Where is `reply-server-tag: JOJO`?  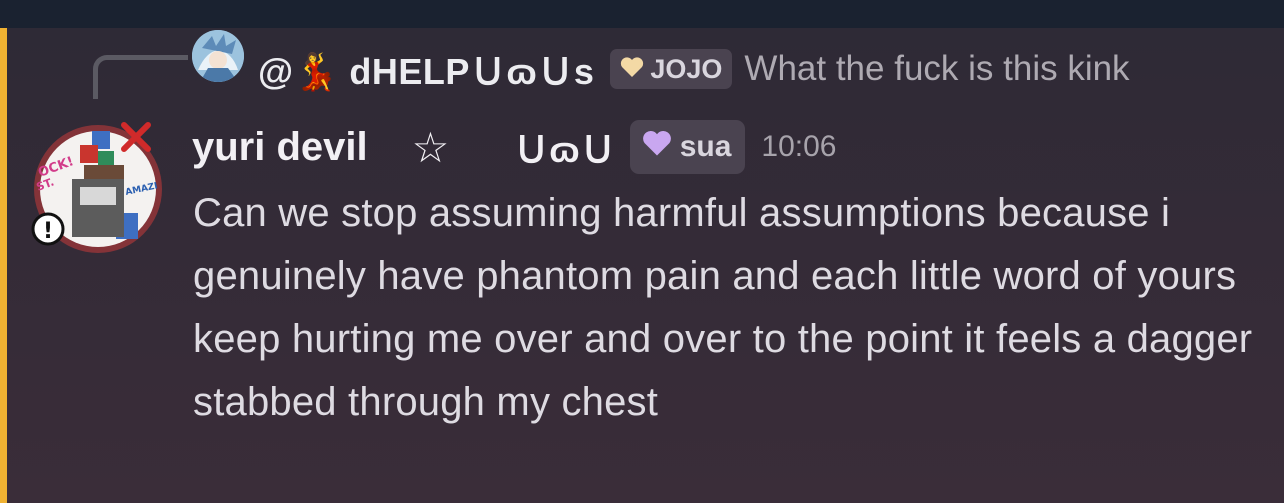
reply-server-tag: JOJO is located at coordinates (671, 69).